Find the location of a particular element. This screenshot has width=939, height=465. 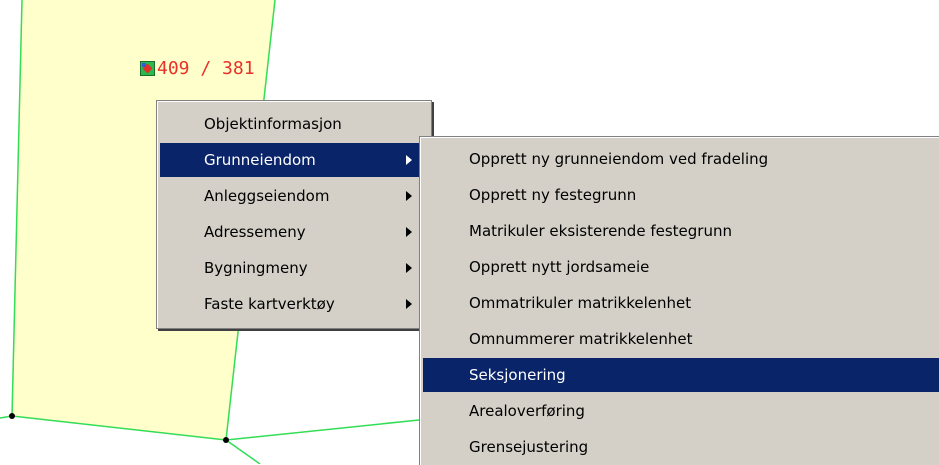

menu-item-objektinformasjon: Objektinformasjon is located at coordinates (294, 124).